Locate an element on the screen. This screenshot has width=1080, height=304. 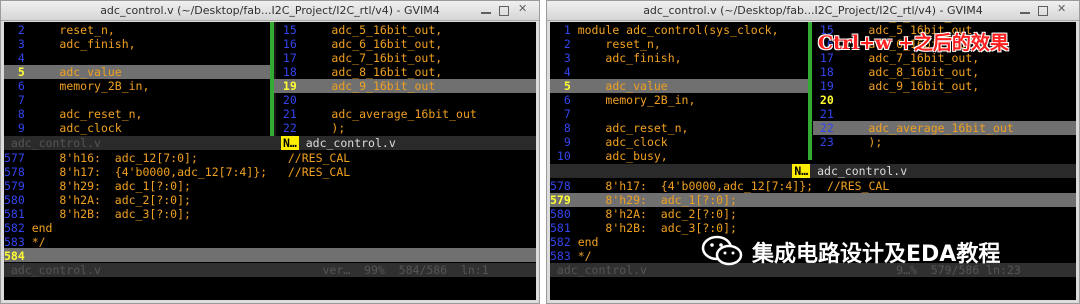
line-number: 4 is located at coordinates (18, 58).